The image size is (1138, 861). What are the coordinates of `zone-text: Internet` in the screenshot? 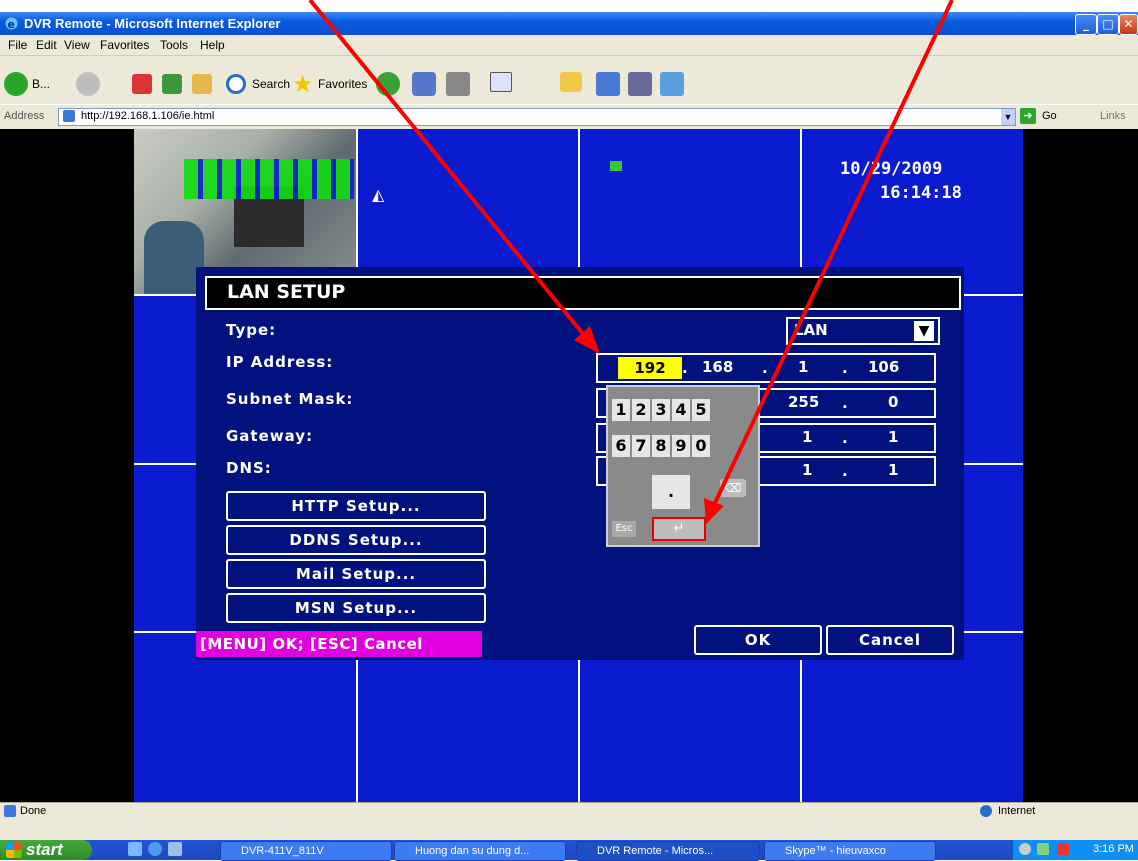 It's located at (1017, 811).